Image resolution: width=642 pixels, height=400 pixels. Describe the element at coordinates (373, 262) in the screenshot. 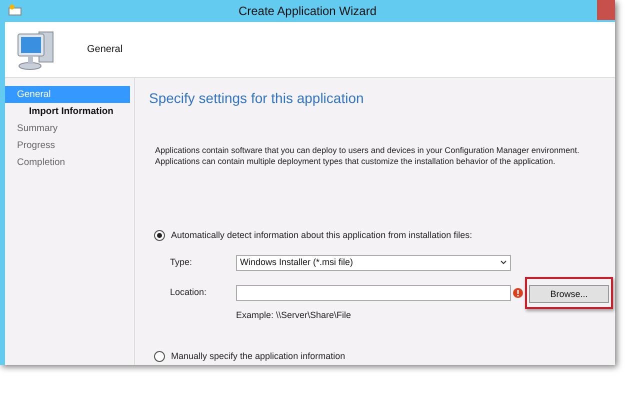

I see `type-dropdown: Windows Installer (*.msi file)` at that location.